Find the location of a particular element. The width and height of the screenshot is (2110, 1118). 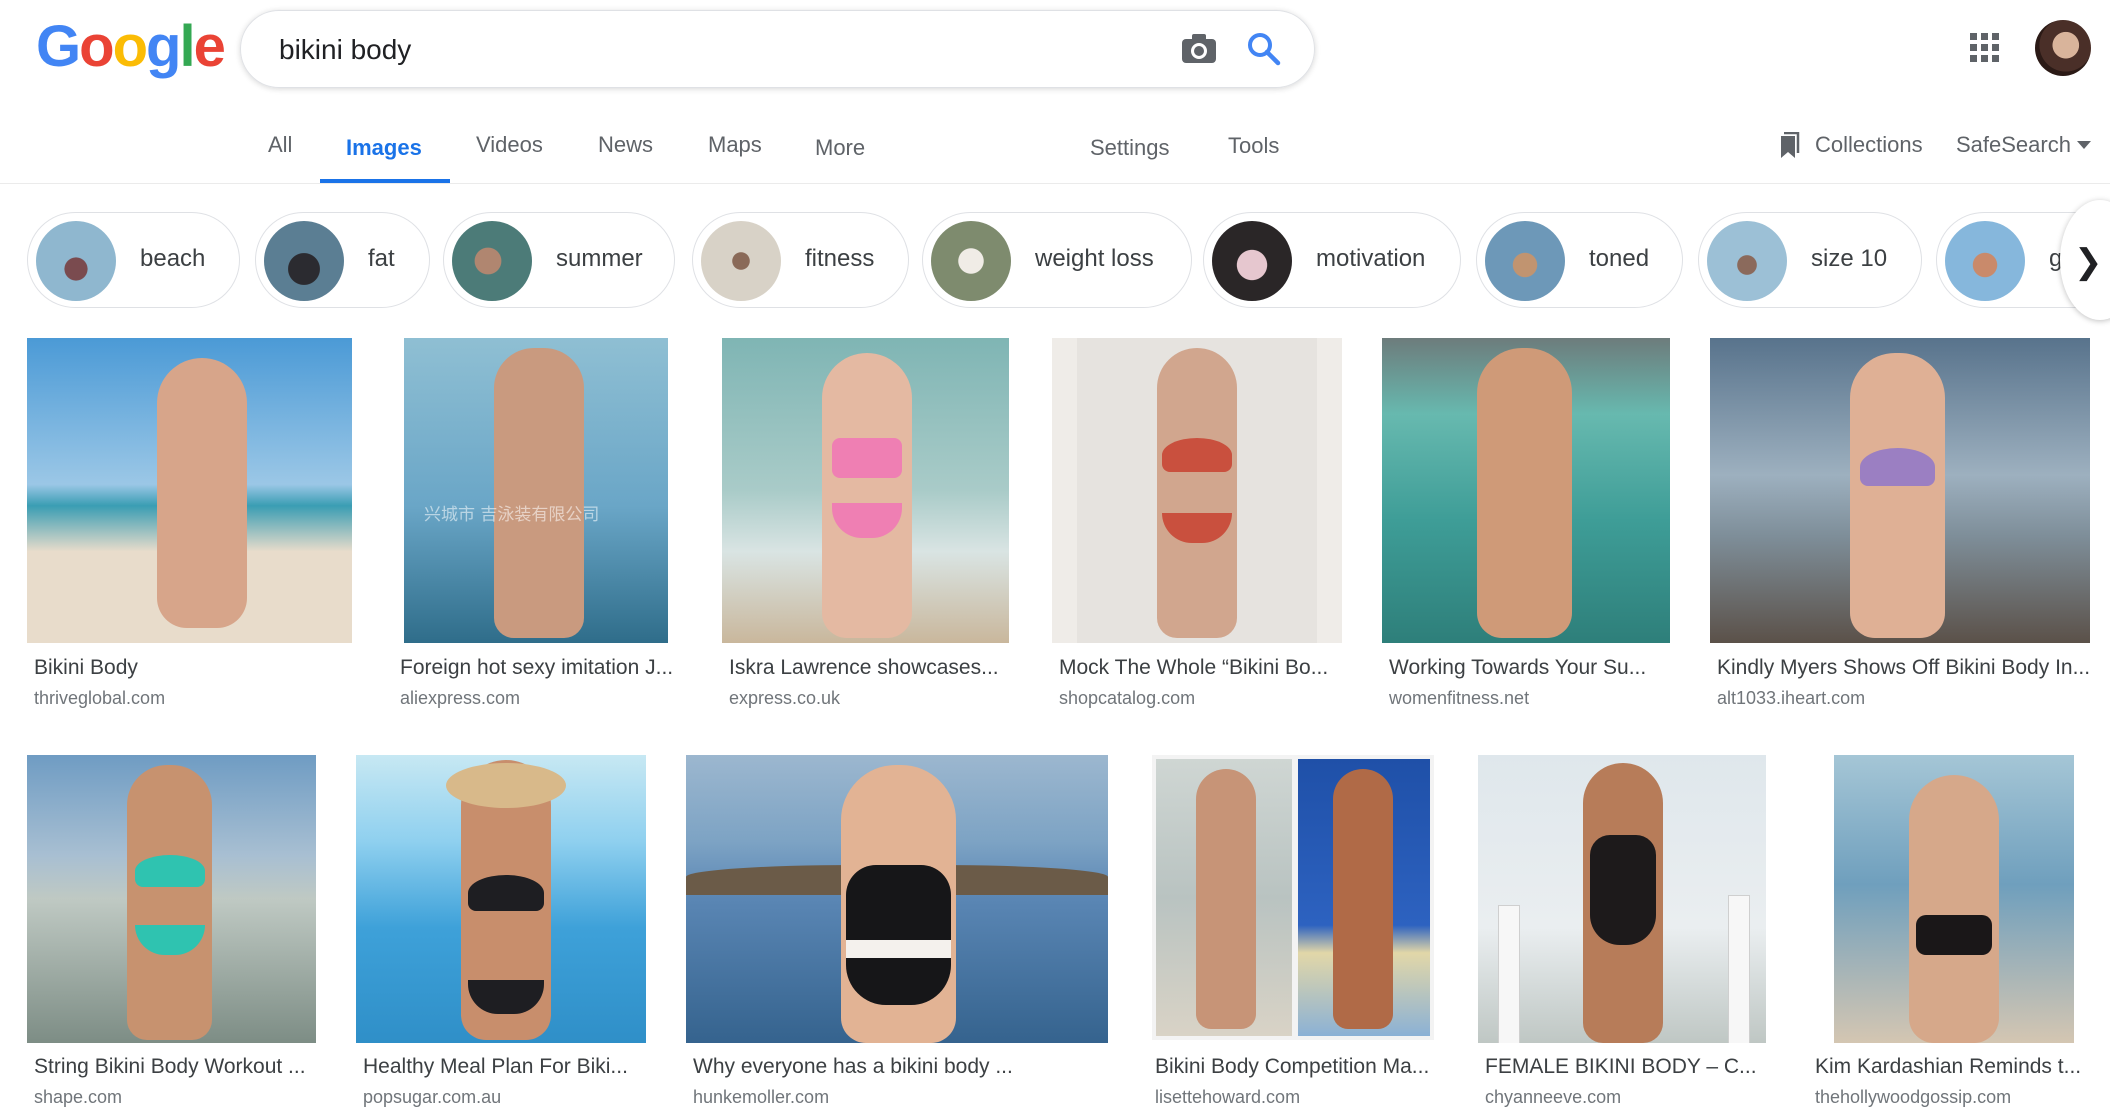

chip-toned: toned is located at coordinates (1579, 260).